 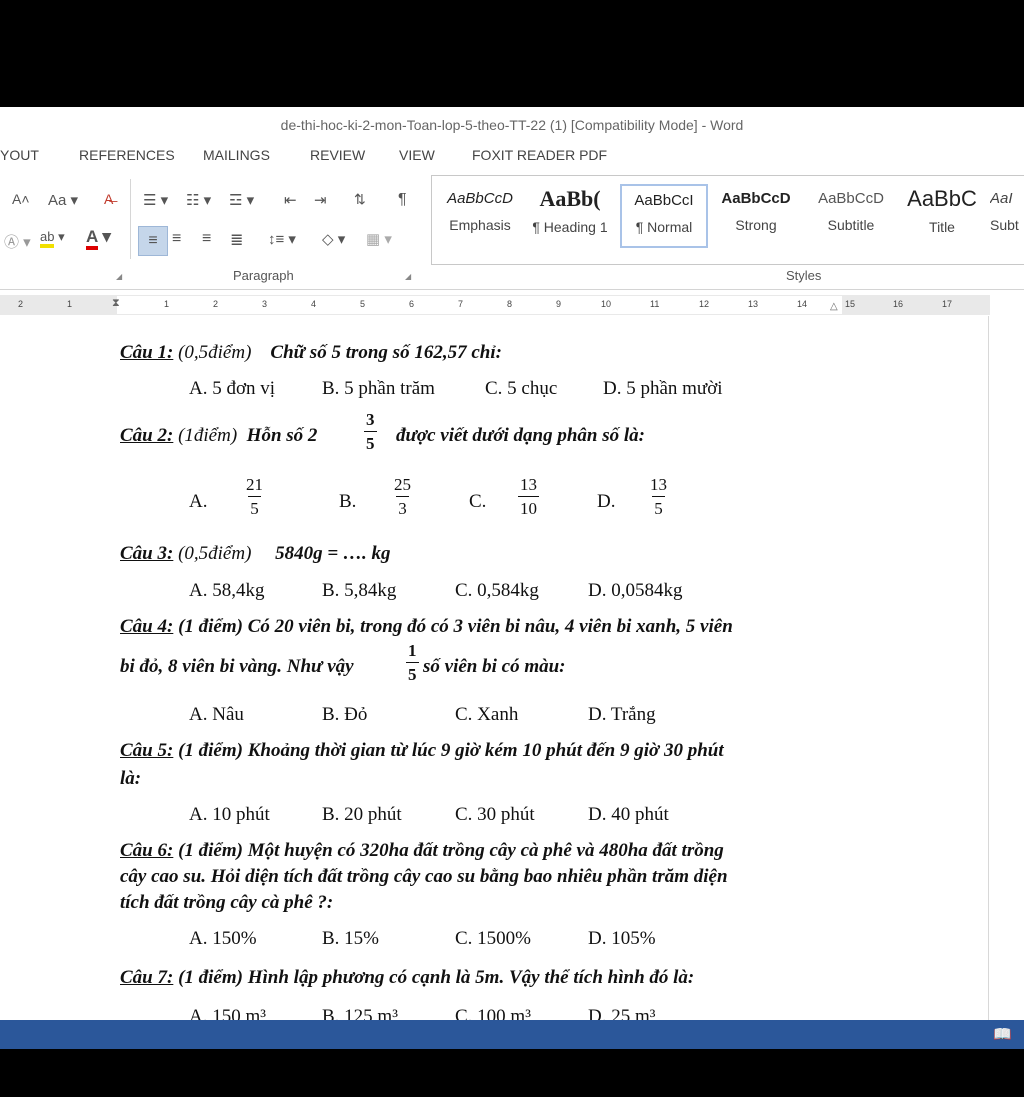 I want to click on clear-formatting-icon: A̶, so click(x=108, y=199).